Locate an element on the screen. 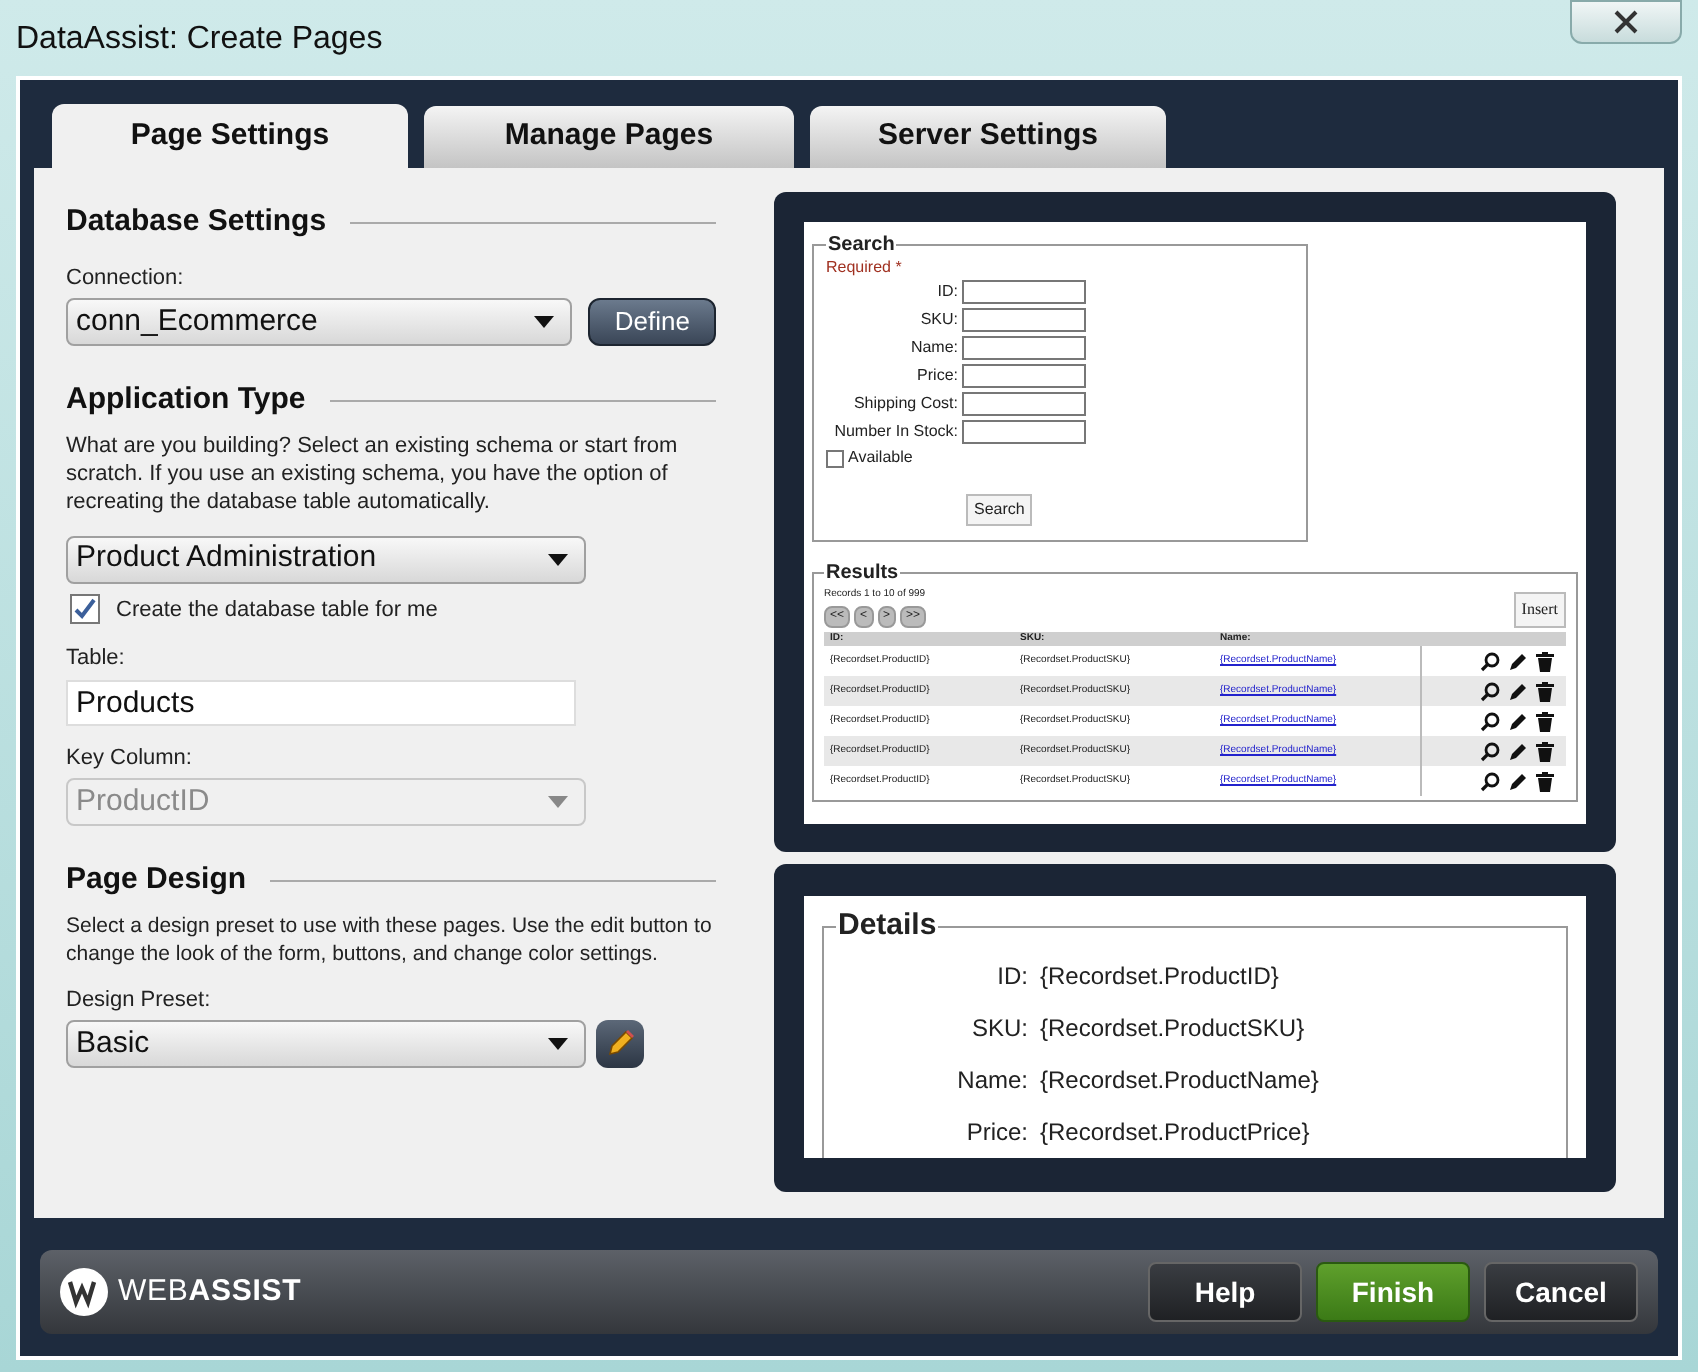  panel-legend: Details is located at coordinates (887, 926).